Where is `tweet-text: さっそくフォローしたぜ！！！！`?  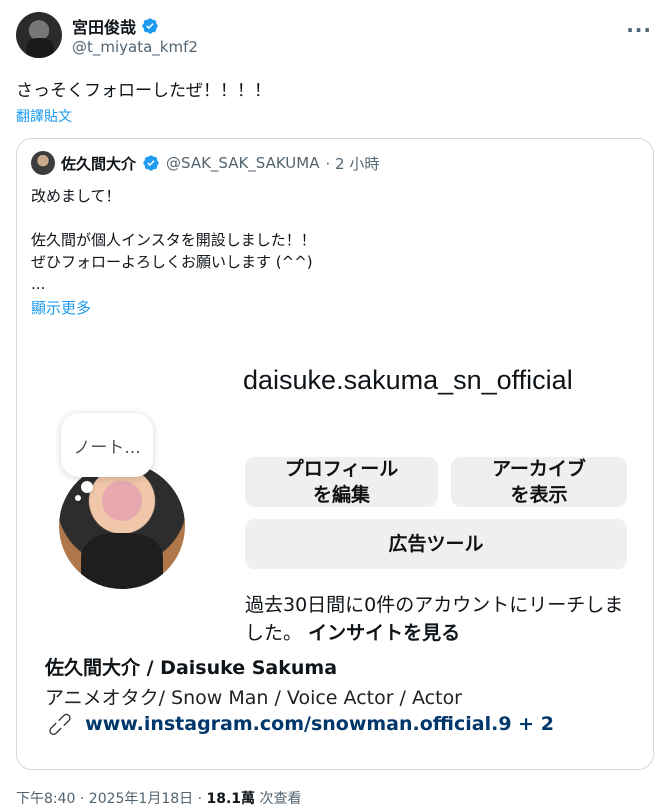
tweet-text: さっそくフォローしたぜ！！！！ is located at coordinates (143, 91).